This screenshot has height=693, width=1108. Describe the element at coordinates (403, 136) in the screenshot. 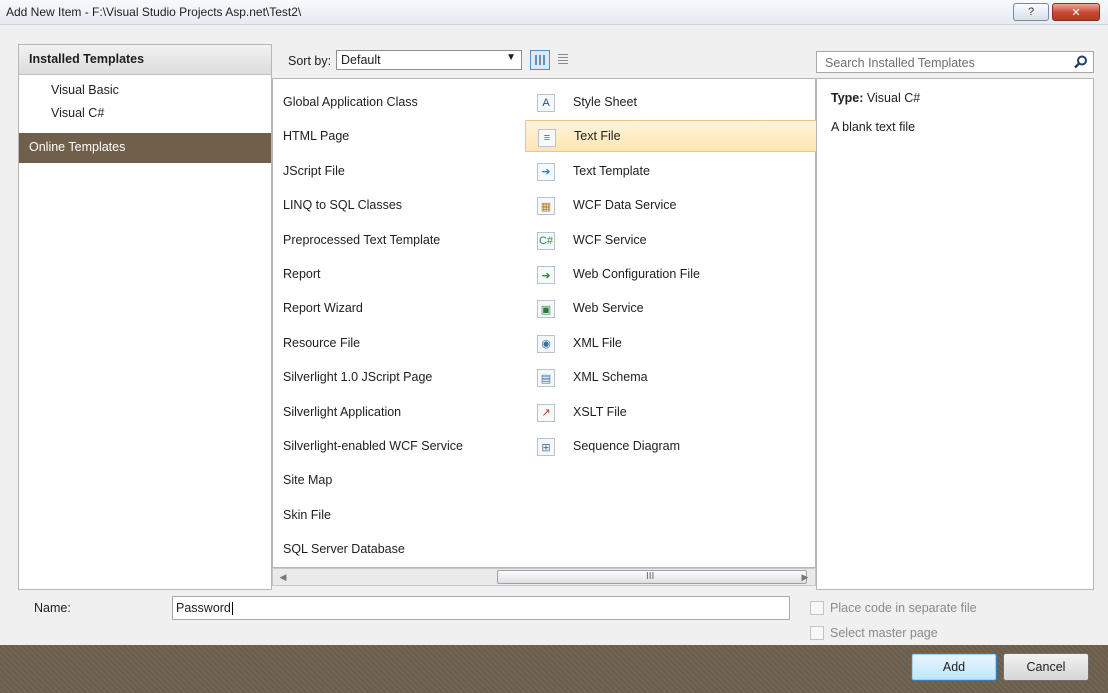

I see `template-item: HTML Page` at that location.